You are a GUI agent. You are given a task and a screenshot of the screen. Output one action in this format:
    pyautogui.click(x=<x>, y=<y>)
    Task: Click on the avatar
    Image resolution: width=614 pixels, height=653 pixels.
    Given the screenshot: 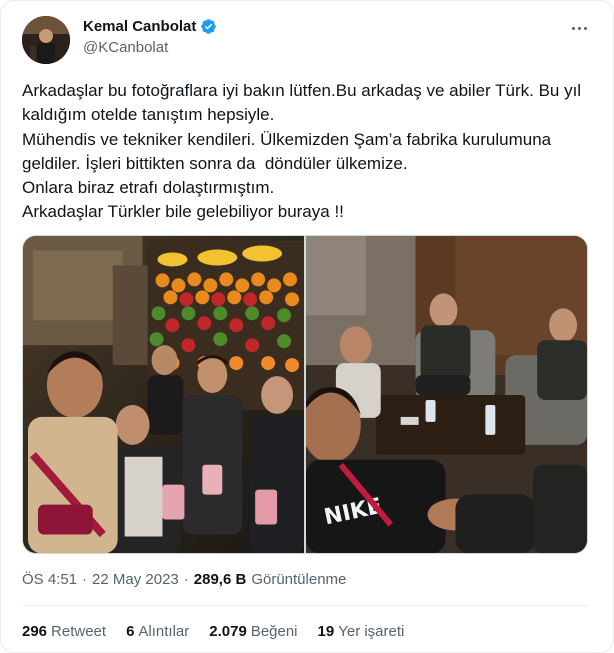 What is the action you would take?
    pyautogui.click(x=46, y=40)
    